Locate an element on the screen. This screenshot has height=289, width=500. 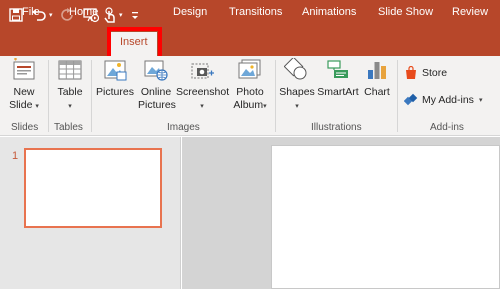
group-label-tables: Tables is located at coordinates (68, 127).